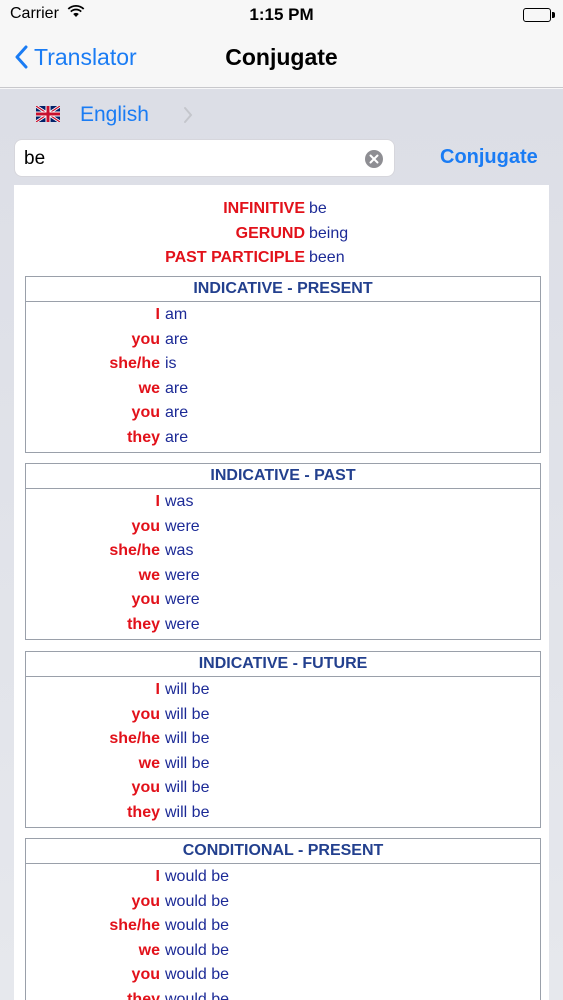 The width and height of the screenshot is (563, 1000). What do you see at coordinates (235, 257) in the screenshot?
I see `form-label: PAST PARTICIPLE` at bounding box center [235, 257].